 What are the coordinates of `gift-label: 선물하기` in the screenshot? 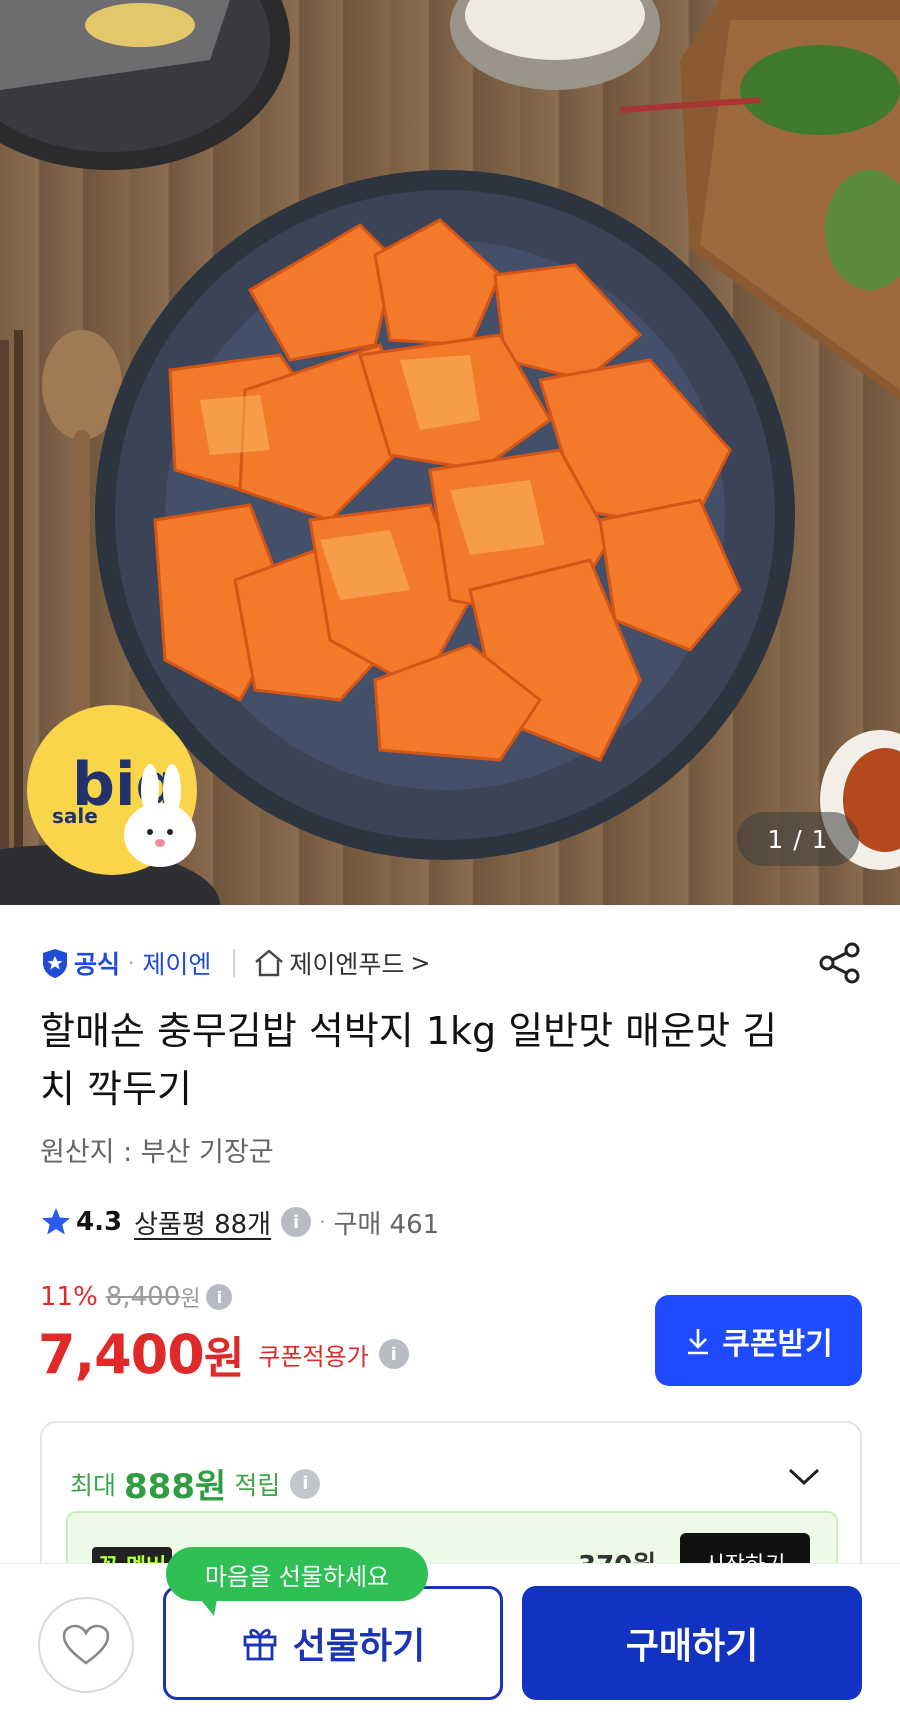 It's located at (359, 1646).